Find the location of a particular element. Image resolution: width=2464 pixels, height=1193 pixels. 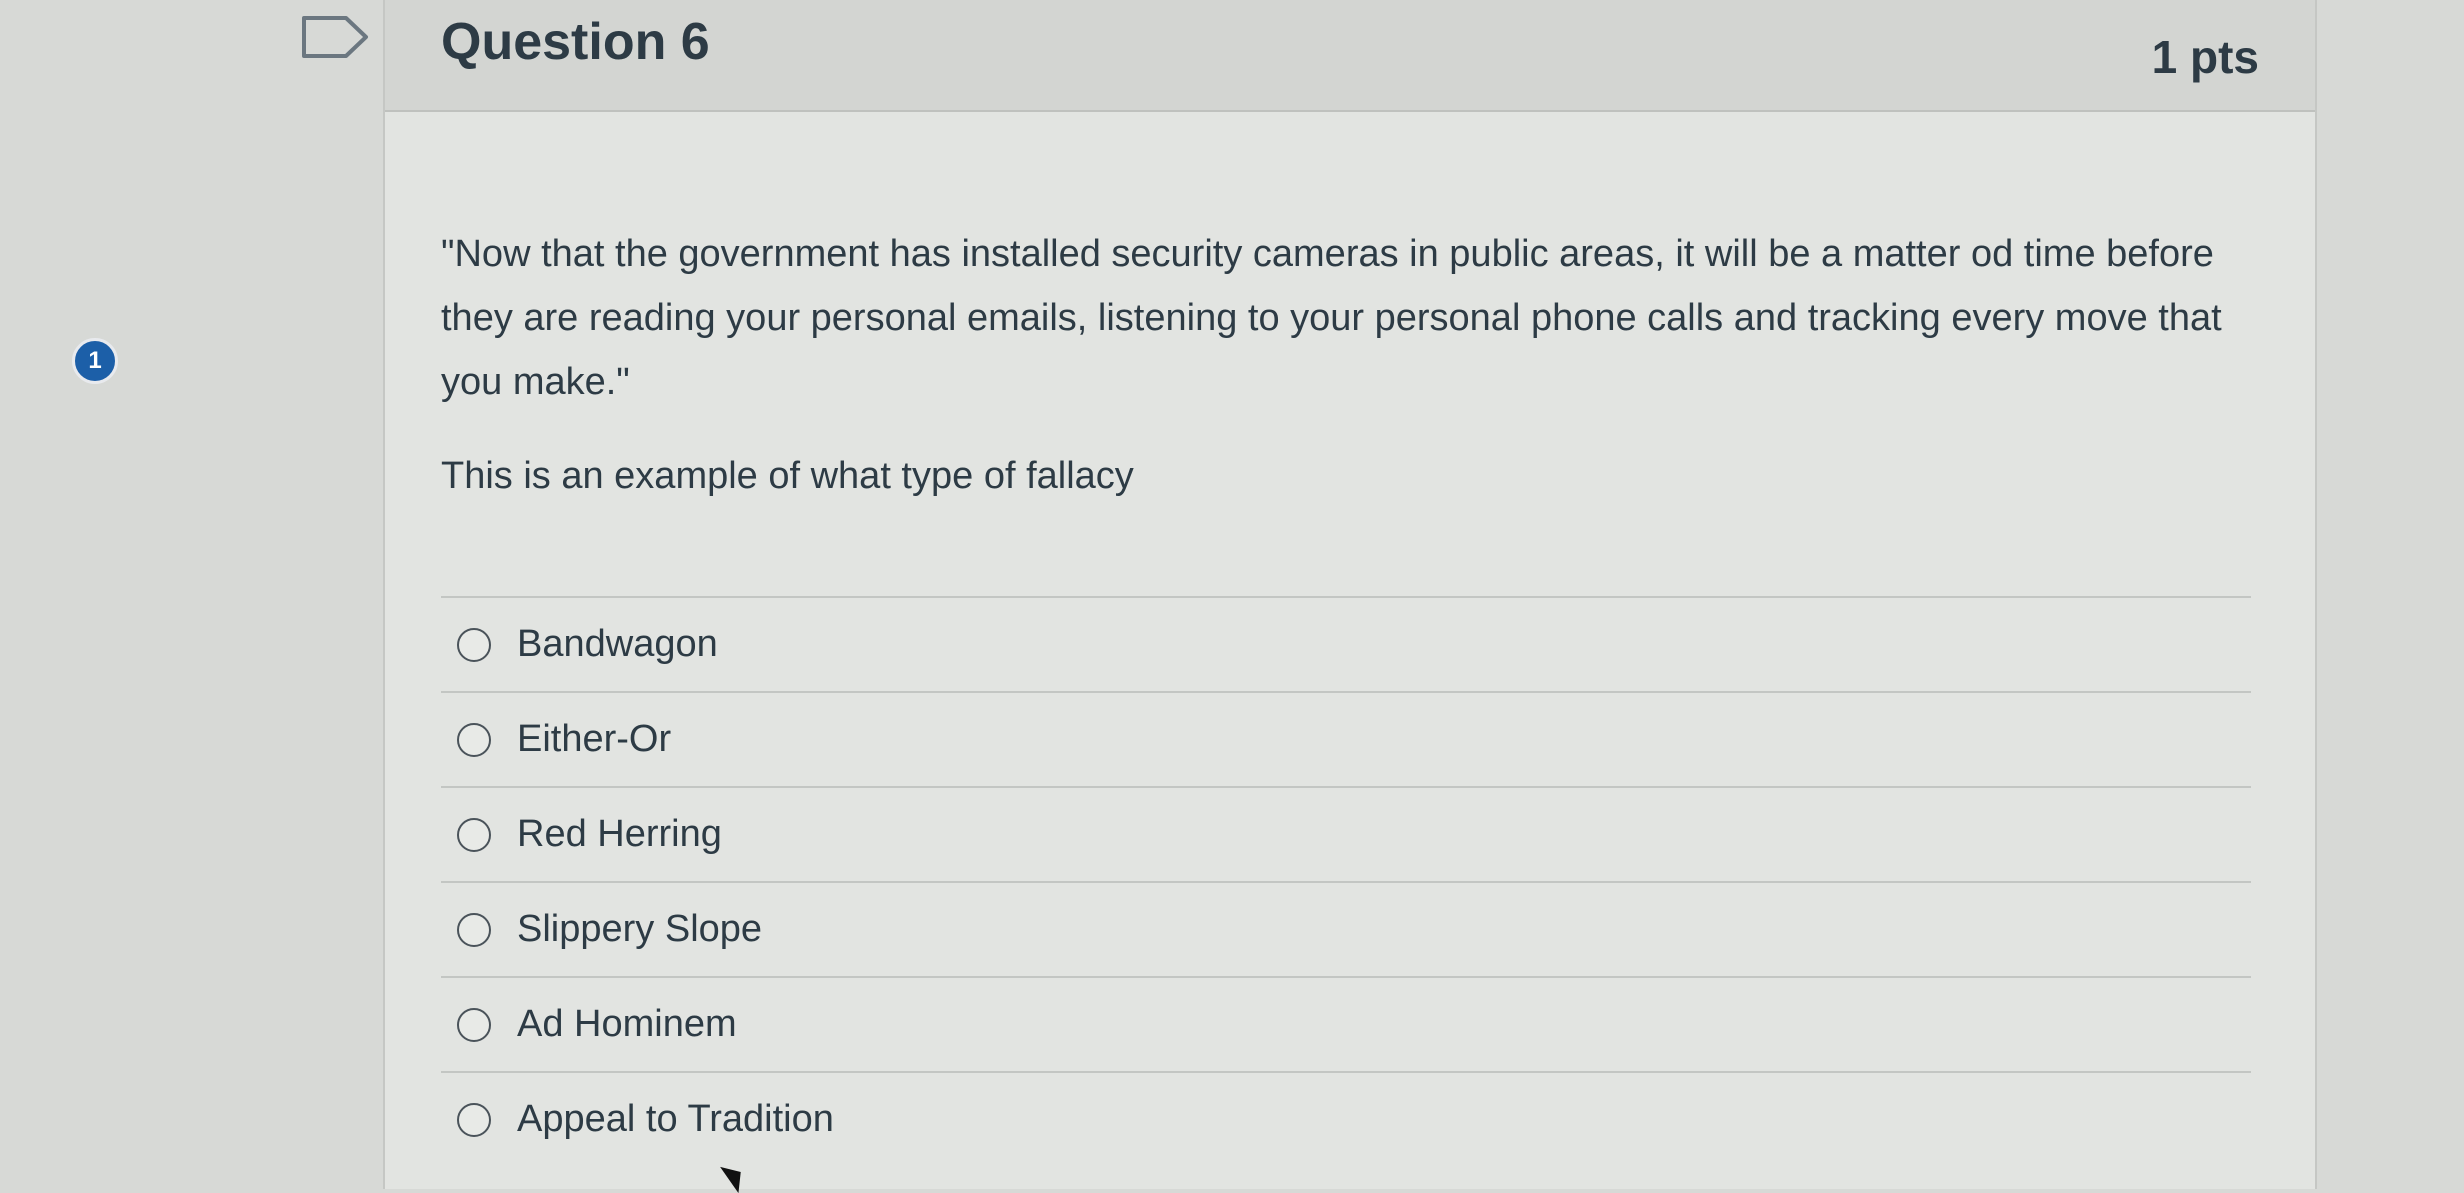

answer-label: Slippery Slope is located at coordinates (640, 929).